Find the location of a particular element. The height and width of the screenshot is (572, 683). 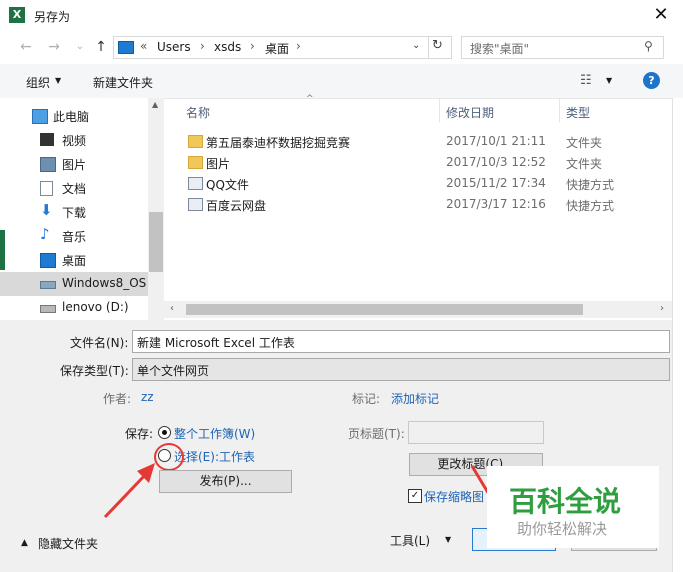

search-icon: ⚲ is located at coordinates (648, 46).